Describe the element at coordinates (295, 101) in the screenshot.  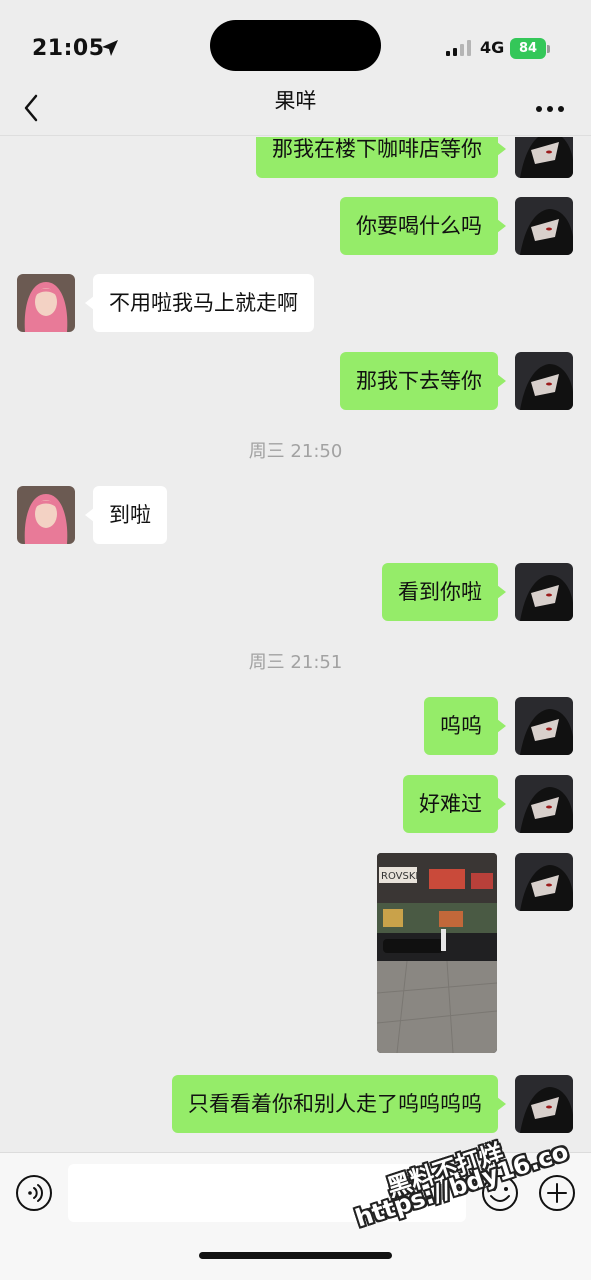
I see `chat-title: 果咩` at that location.